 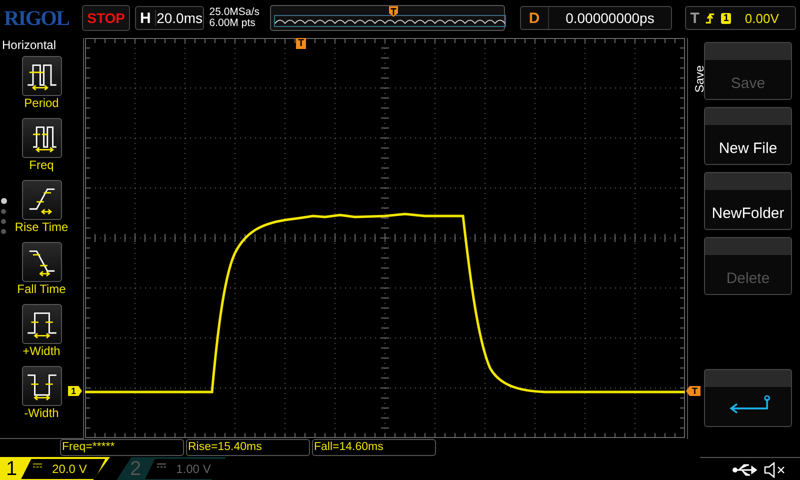 I want to click on sample-rate: 25.0MSa/s, so click(x=234, y=12).